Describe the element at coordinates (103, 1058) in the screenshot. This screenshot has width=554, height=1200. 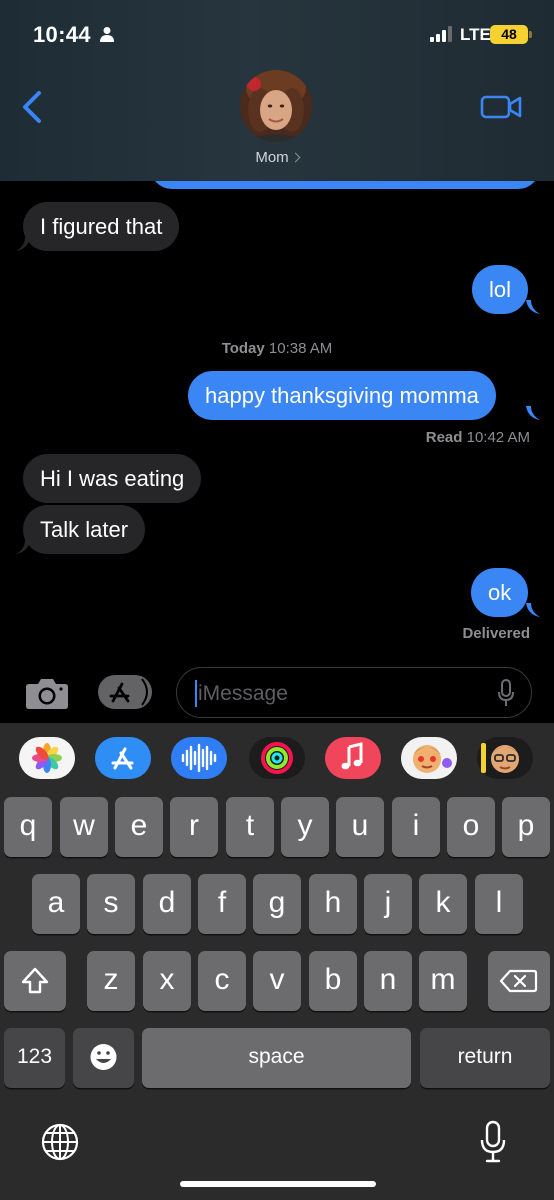
I see `emoji-key` at that location.